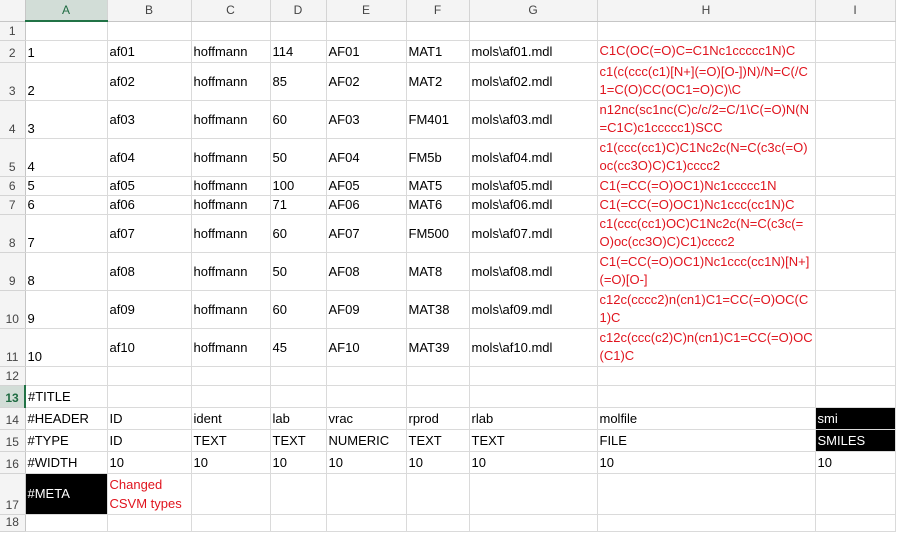  What do you see at coordinates (533, 81) in the screenshot?
I see `cell-g3: mols\af02.mdl` at bounding box center [533, 81].